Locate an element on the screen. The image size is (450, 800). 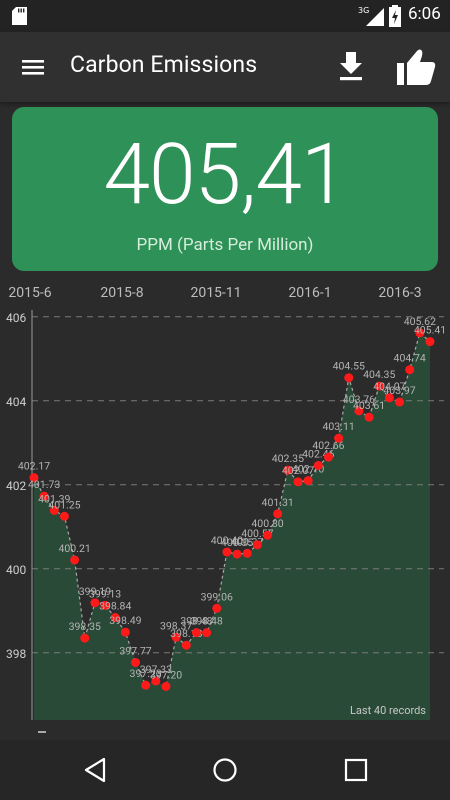
recent-apps-icon is located at coordinates (356, 770).